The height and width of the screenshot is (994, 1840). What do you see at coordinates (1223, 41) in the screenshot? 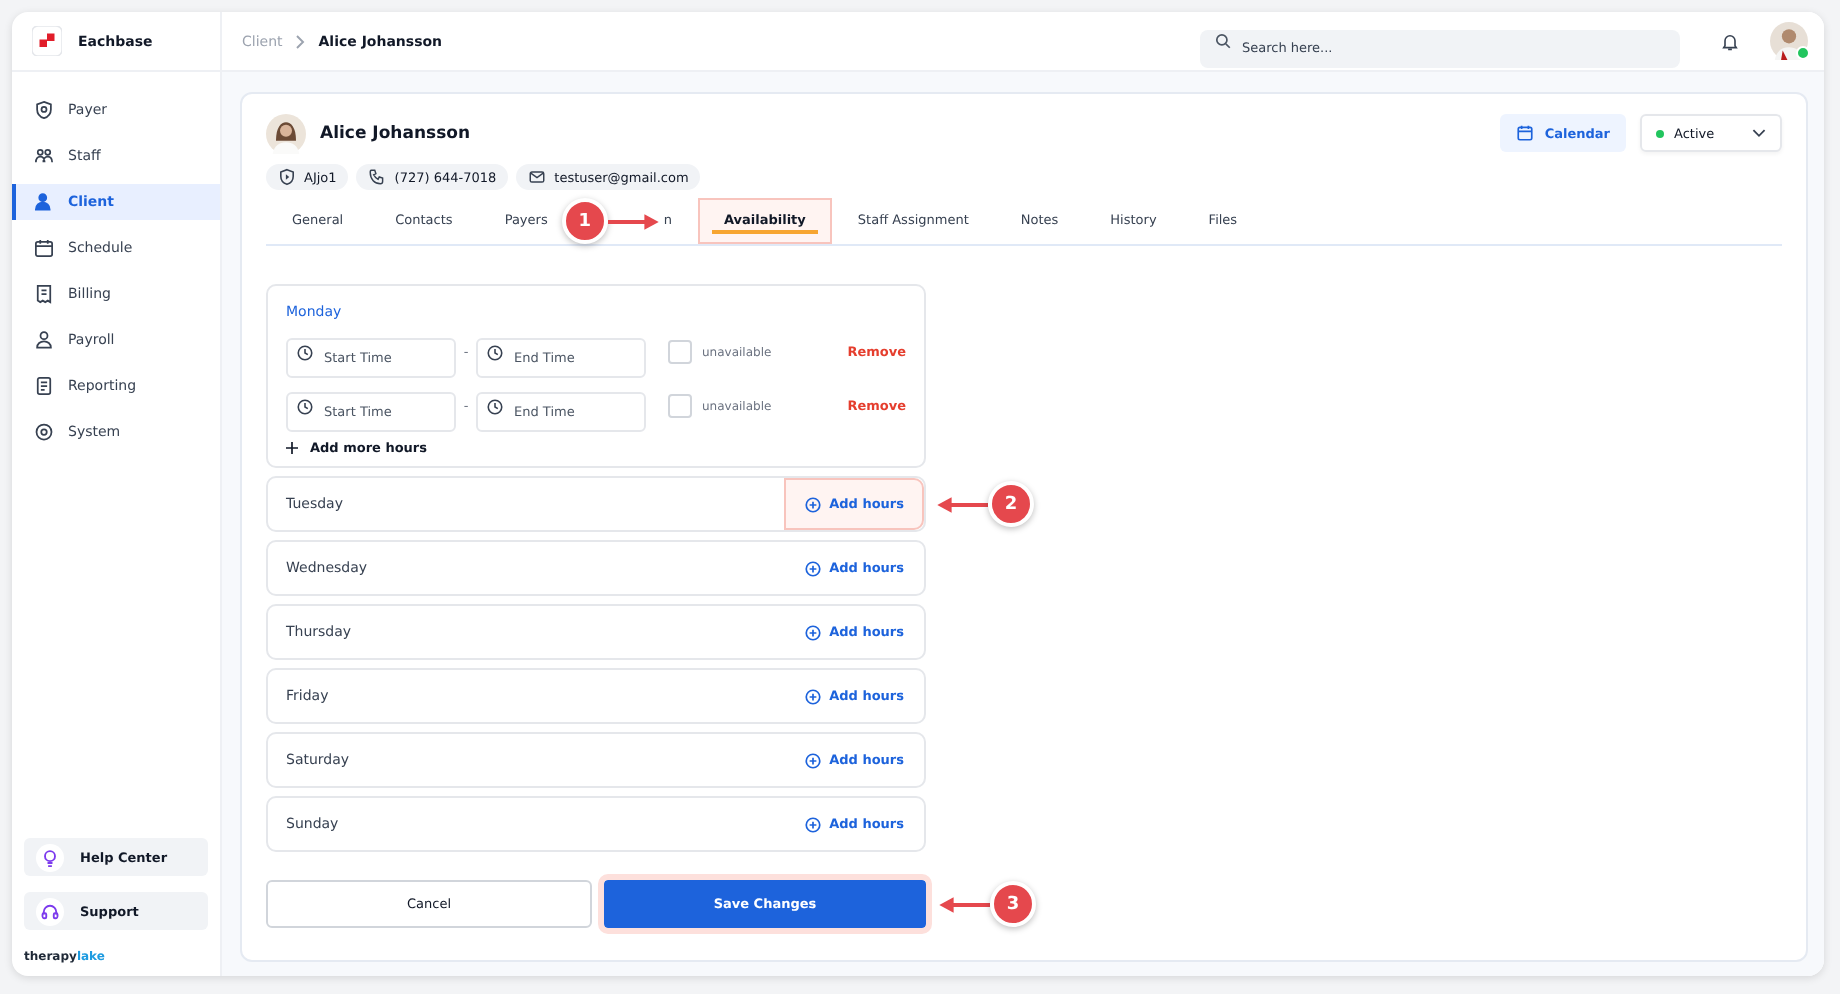
I see `search-icon` at bounding box center [1223, 41].